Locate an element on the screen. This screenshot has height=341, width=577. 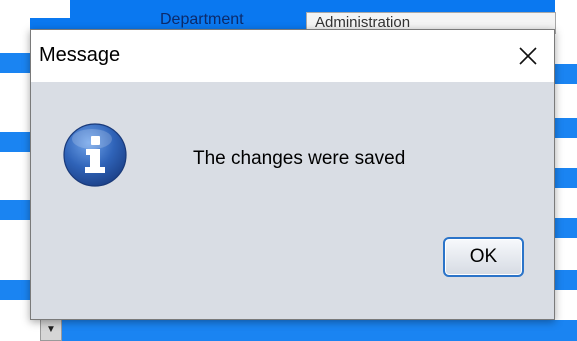
background-right-column is located at coordinates (566, 170).